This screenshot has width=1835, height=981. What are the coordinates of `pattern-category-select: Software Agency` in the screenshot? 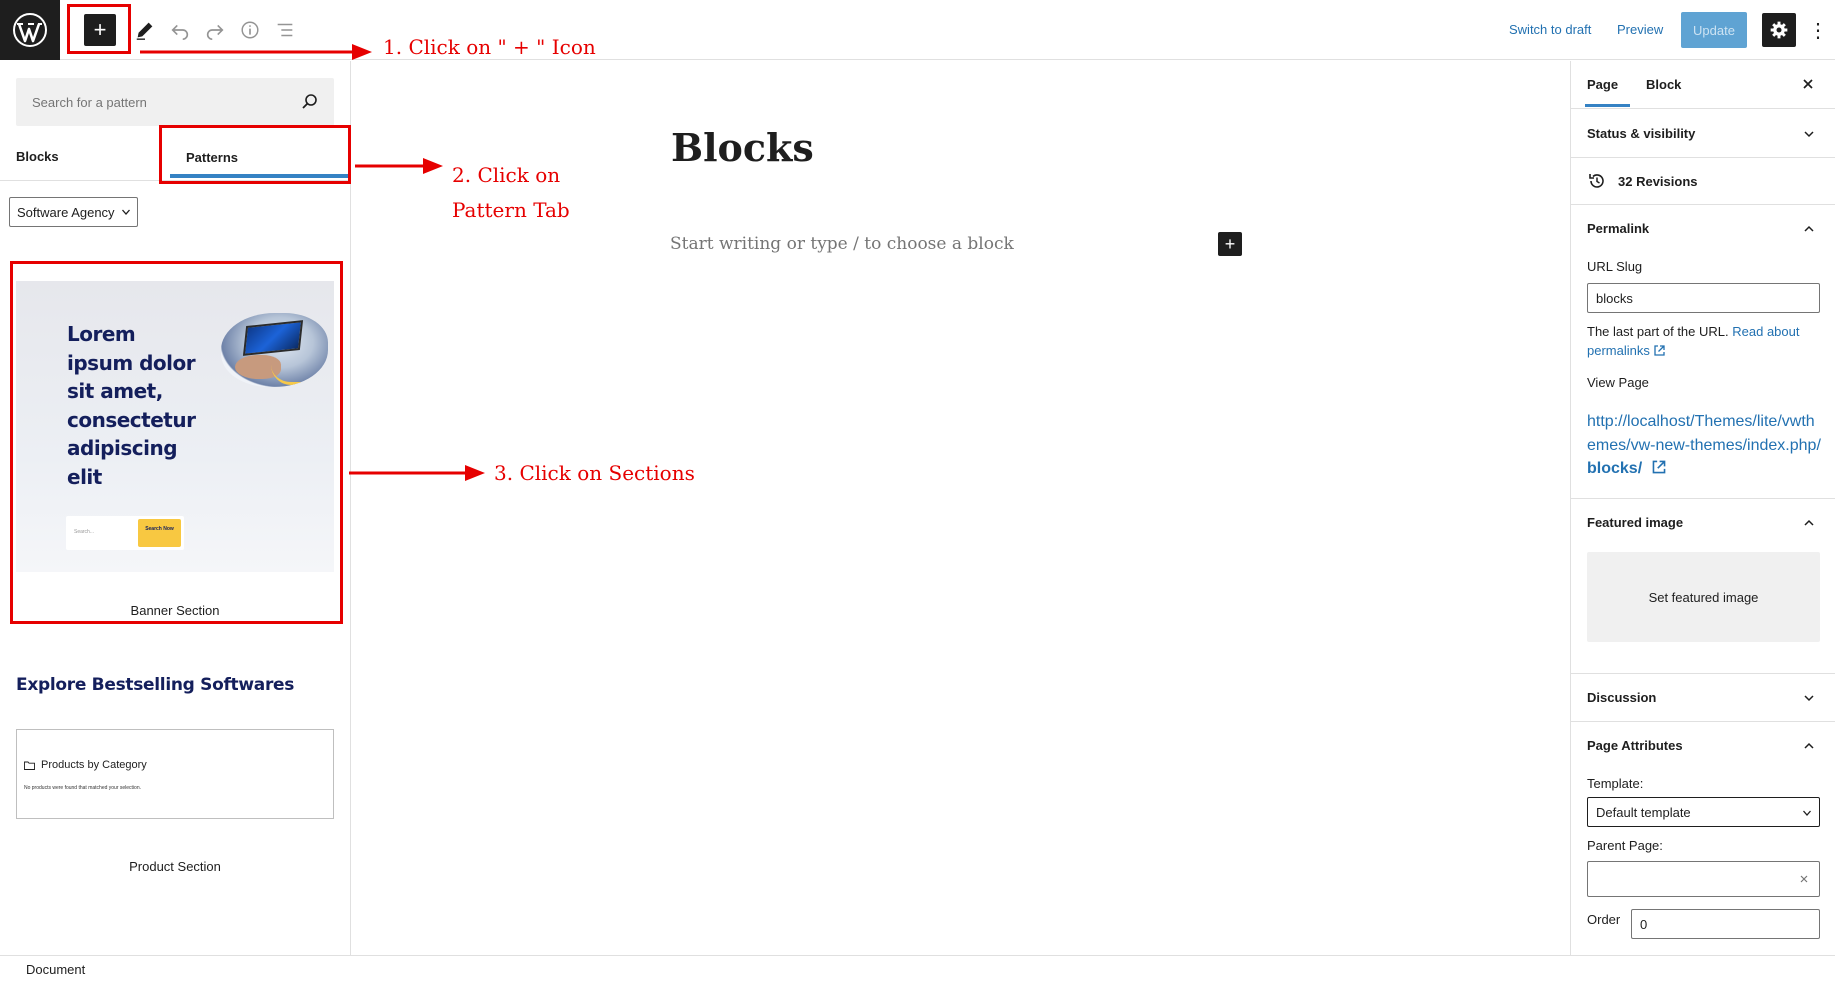 It's located at (73, 212).